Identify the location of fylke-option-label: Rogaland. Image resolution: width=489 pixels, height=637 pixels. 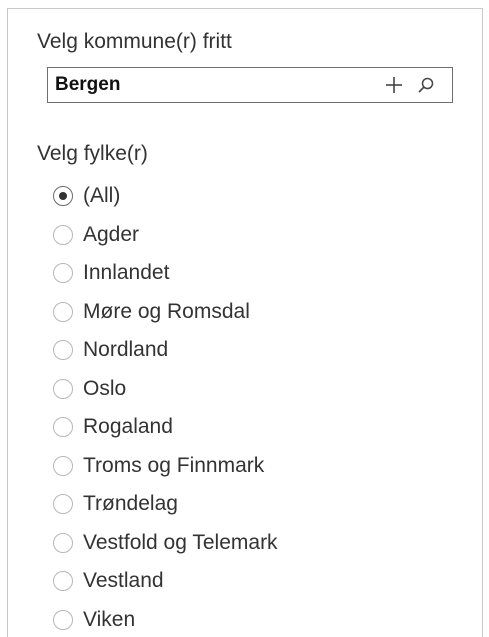
(128, 427).